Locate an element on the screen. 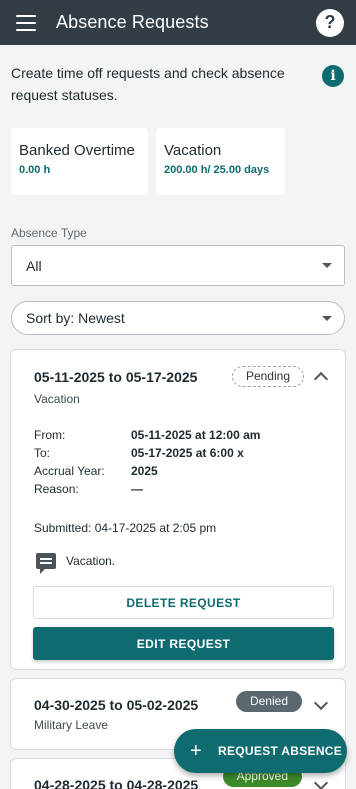 The width and height of the screenshot is (356, 789). sort-value: Sort by: Newest is located at coordinates (75, 318).